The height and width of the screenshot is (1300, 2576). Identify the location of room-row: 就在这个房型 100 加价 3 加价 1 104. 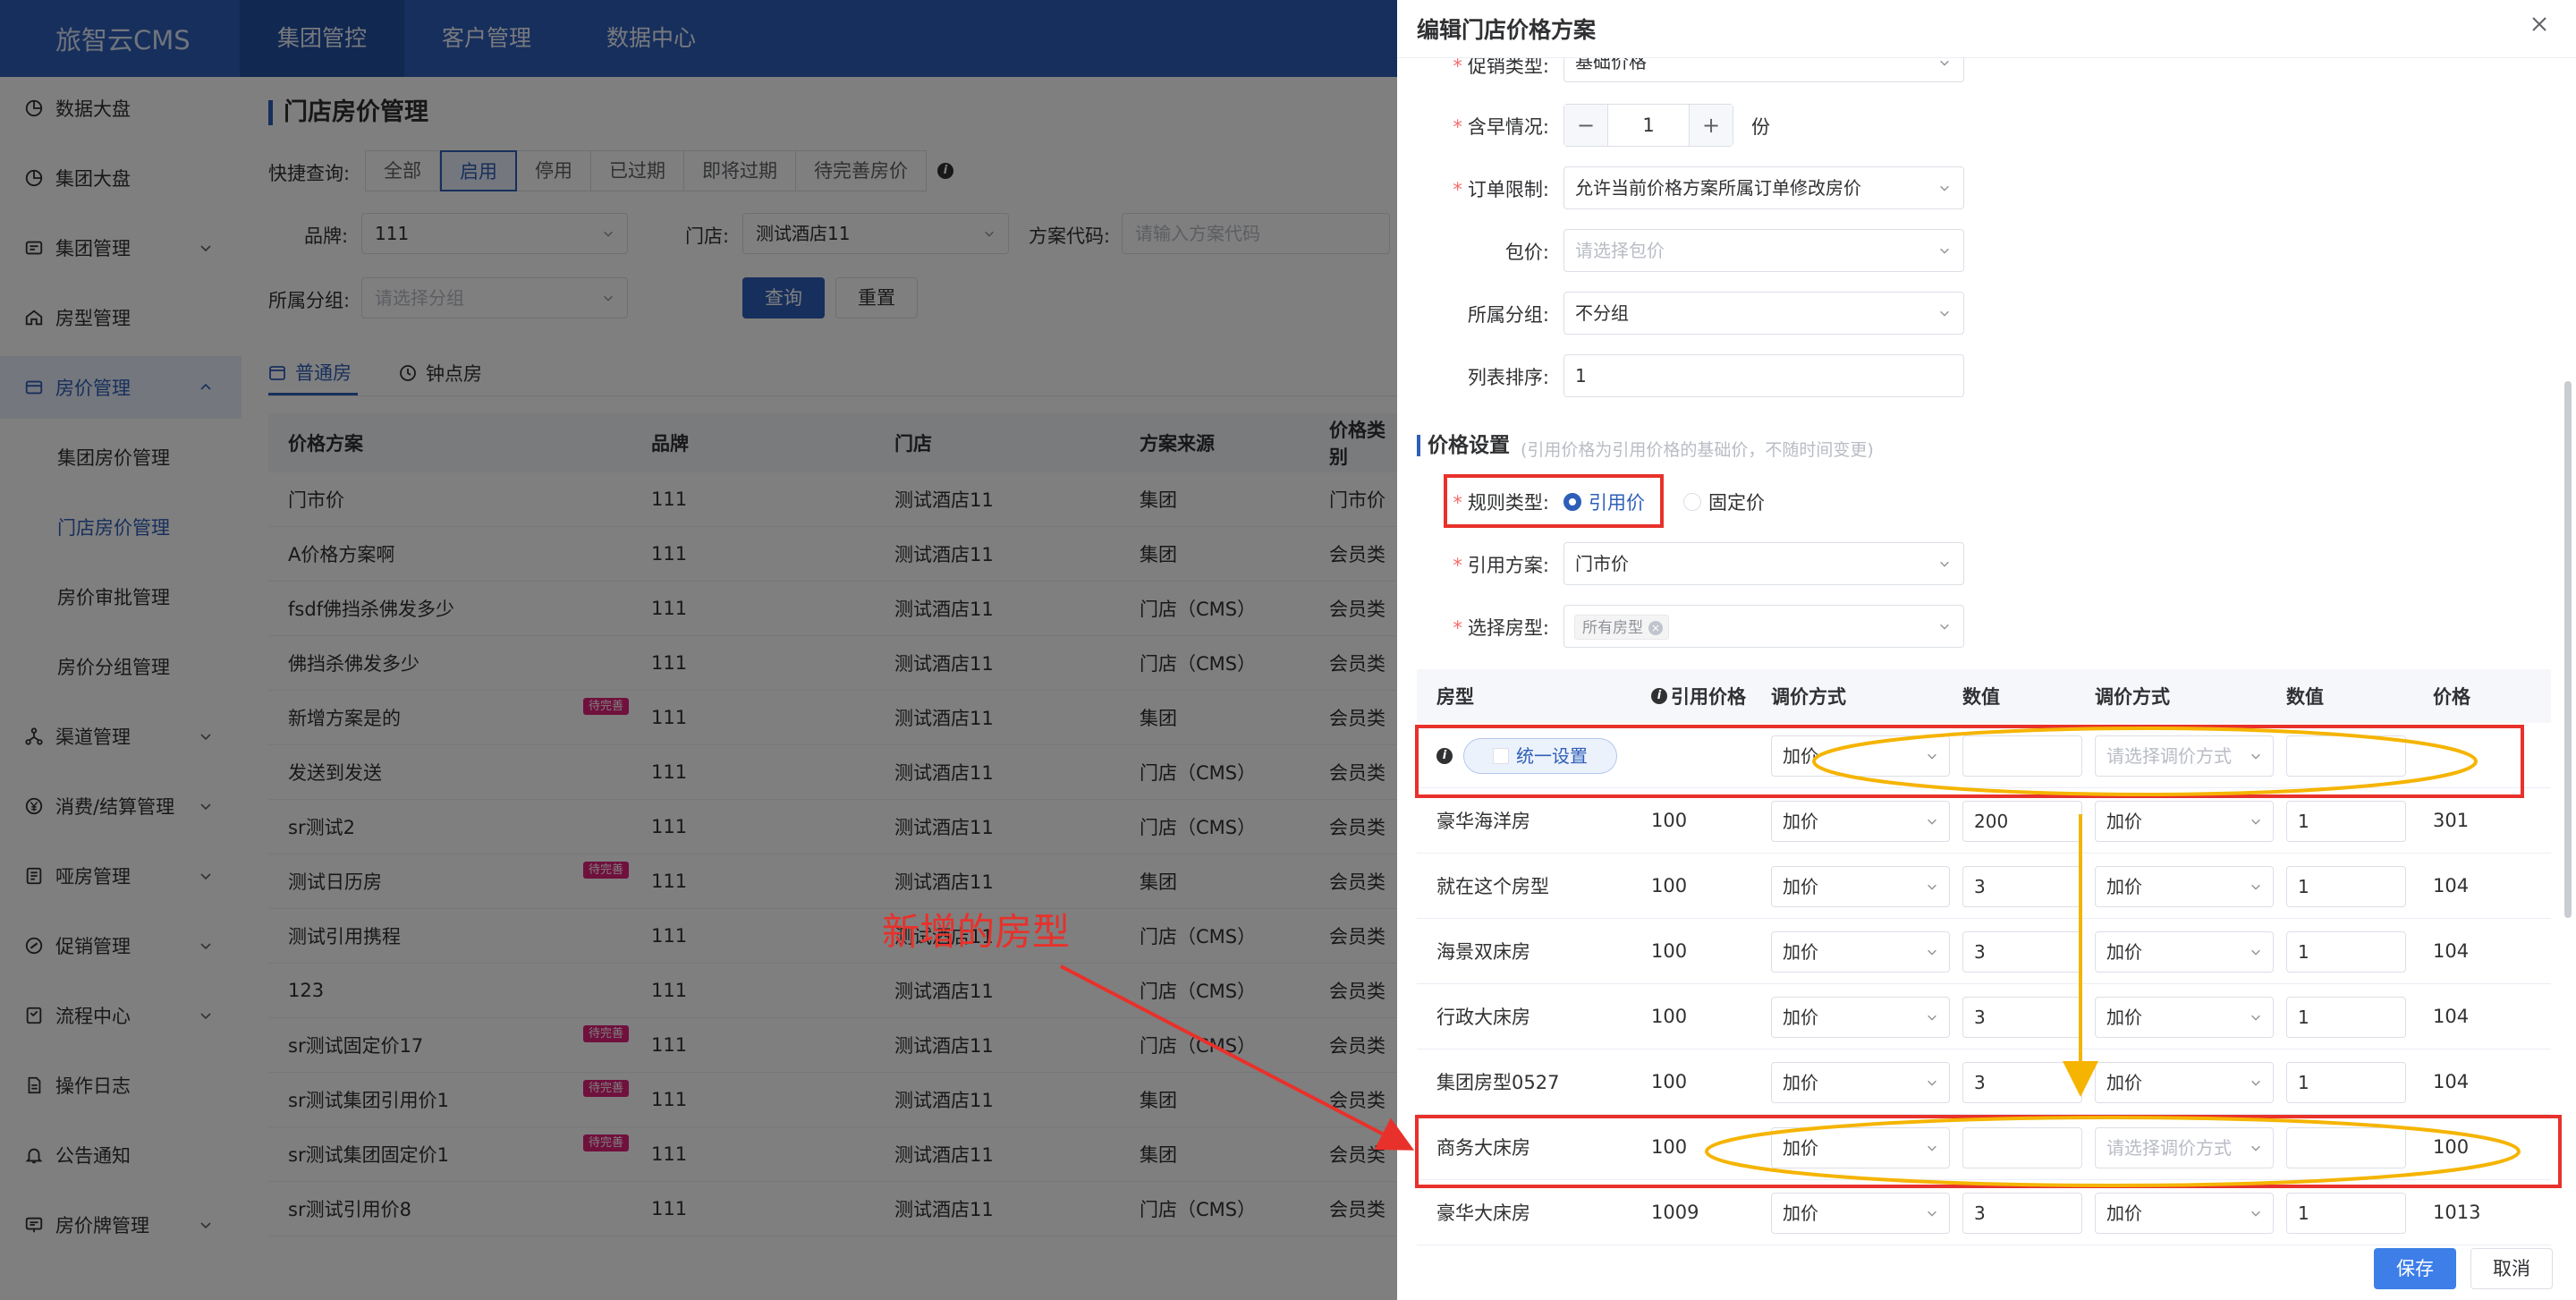
(1984, 887).